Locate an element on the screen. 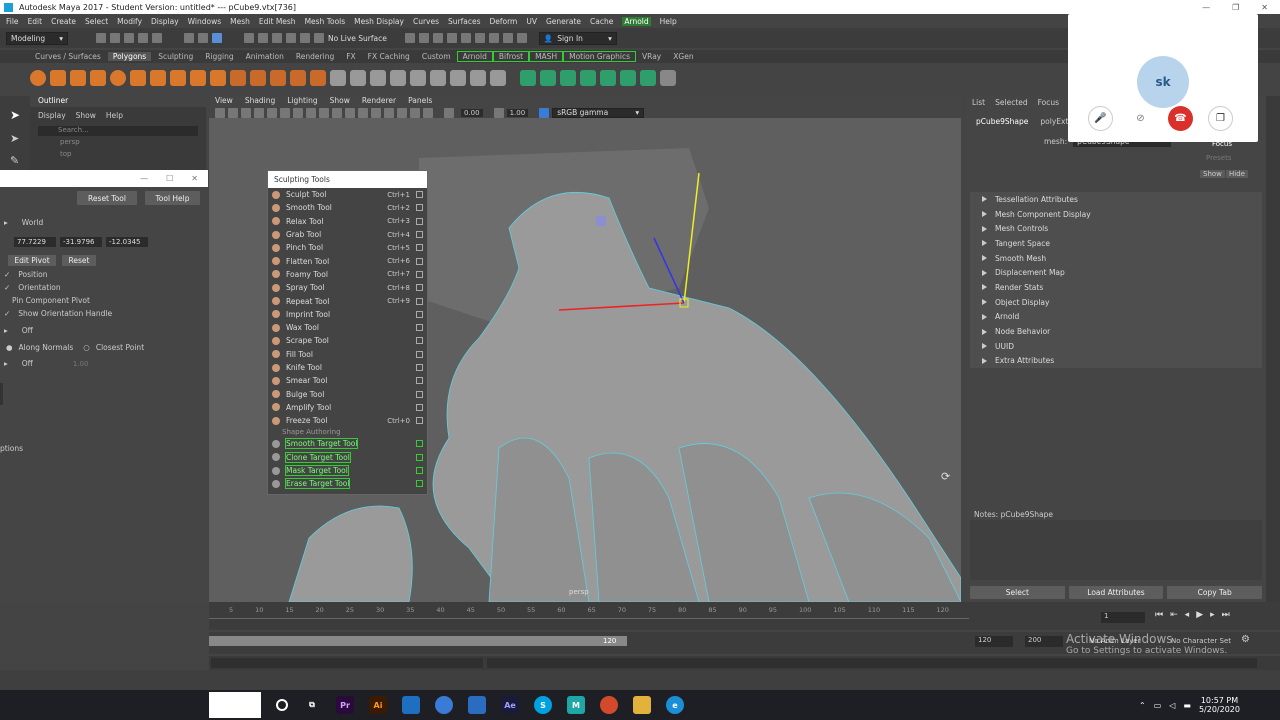 This screenshot has height=720, width=1280. colorspace-dropdown: sRGB gamma ▾ is located at coordinates (598, 112).